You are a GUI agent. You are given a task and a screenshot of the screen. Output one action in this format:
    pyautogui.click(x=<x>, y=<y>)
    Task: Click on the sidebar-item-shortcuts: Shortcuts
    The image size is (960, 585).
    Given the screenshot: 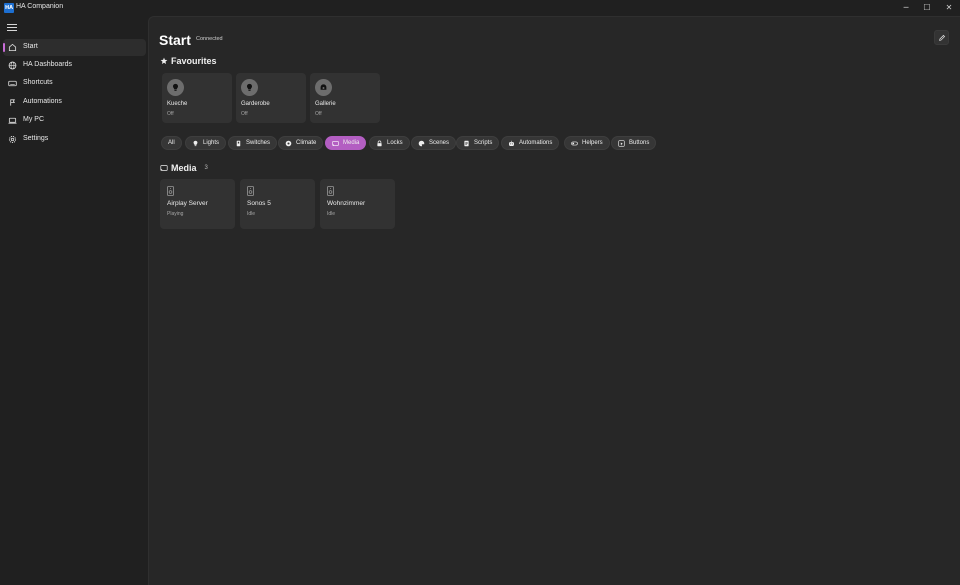 What is the action you would take?
    pyautogui.click(x=74, y=83)
    